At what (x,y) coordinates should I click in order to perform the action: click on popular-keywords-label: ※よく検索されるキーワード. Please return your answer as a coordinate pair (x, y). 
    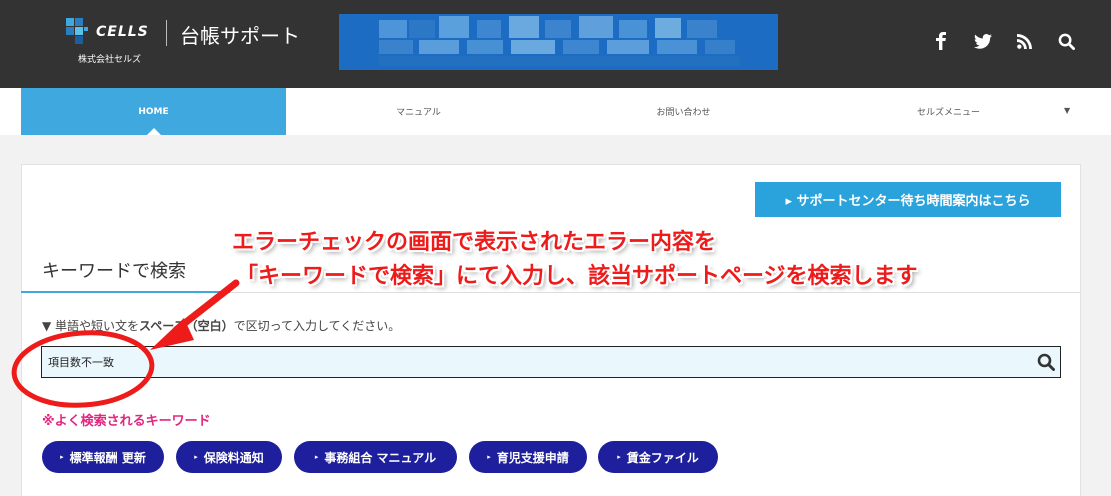
    Looking at the image, I should click on (126, 421).